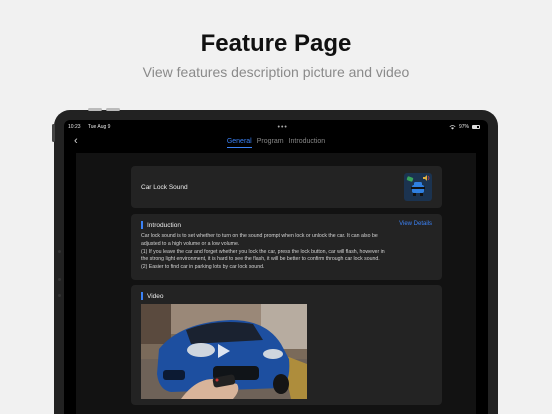 This screenshot has height=414, width=552. Describe the element at coordinates (164, 187) in the screenshot. I see `feature-title: Car Lock Sound` at that location.